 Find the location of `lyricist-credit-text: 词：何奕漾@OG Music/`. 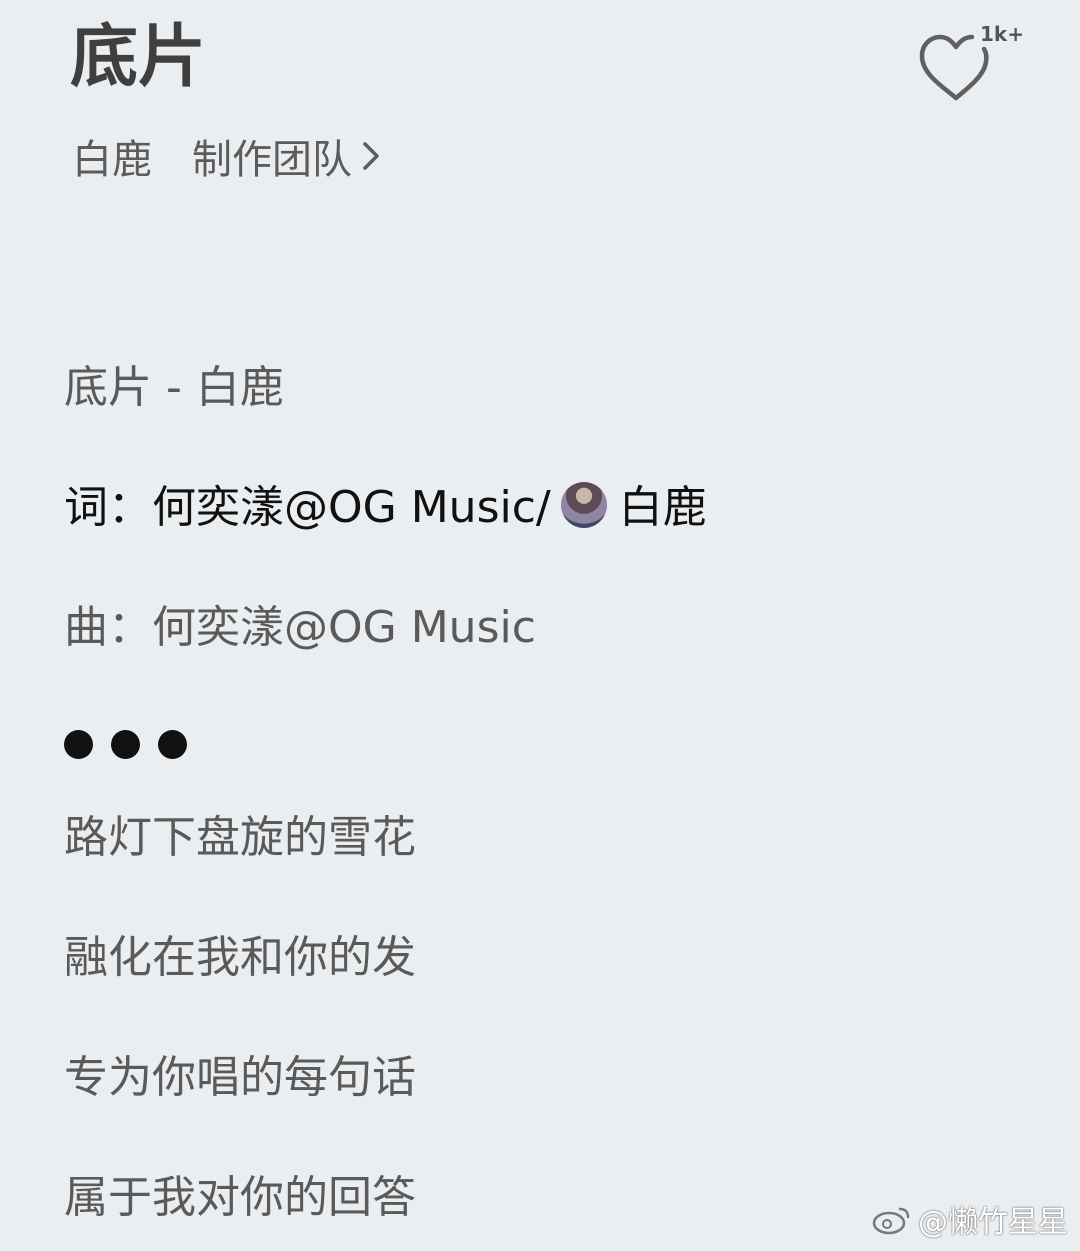

lyricist-credit-text: 词：何奕漾@OG Music/ is located at coordinates (307, 507).